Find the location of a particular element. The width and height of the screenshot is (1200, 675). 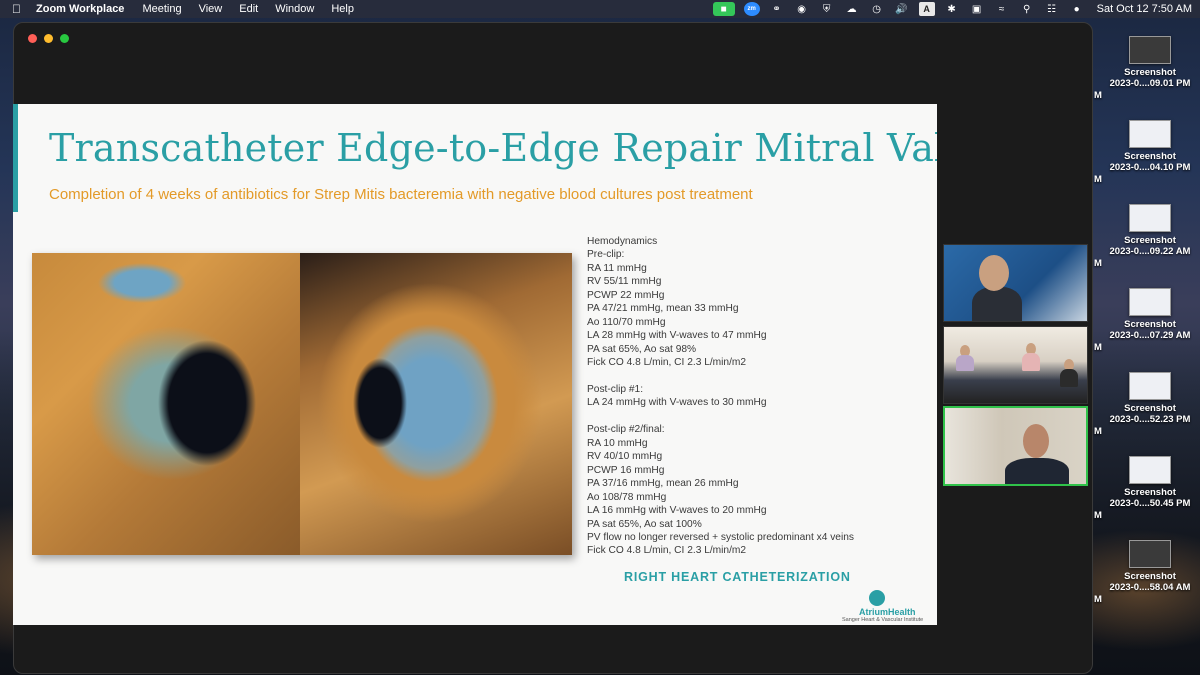

control-center-icon: ☷ is located at coordinates (1052, 9).